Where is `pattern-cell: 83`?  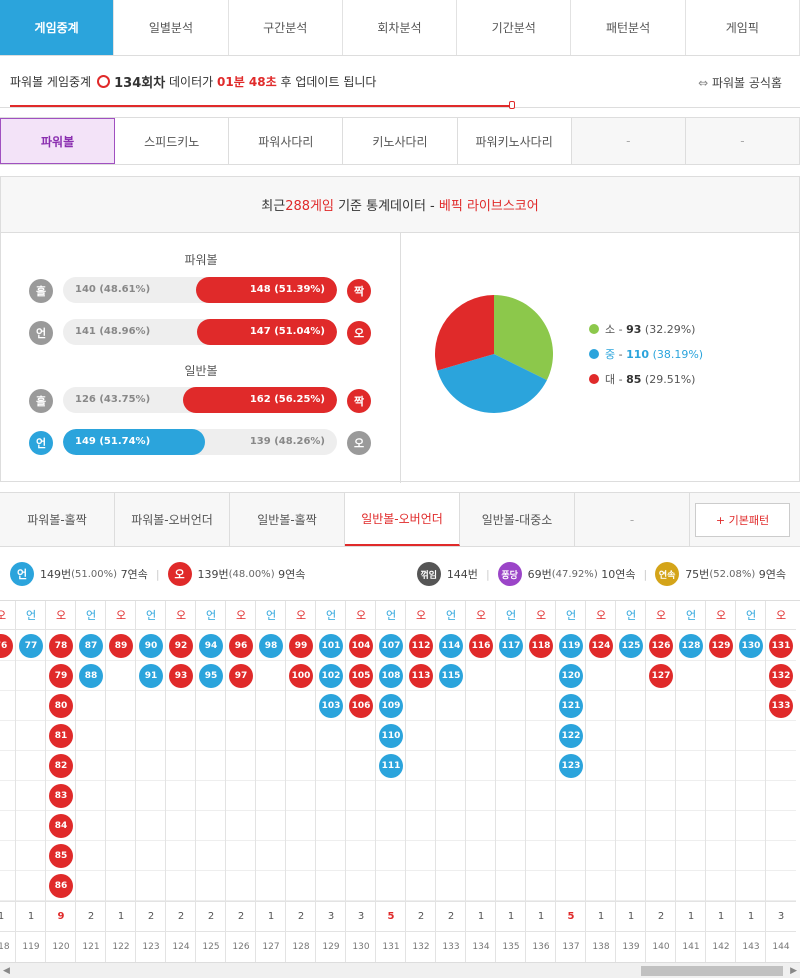
pattern-cell: 83 is located at coordinates (61, 796).